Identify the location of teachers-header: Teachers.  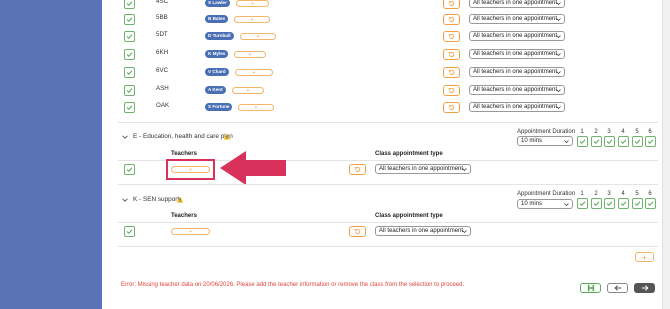
(184, 154).